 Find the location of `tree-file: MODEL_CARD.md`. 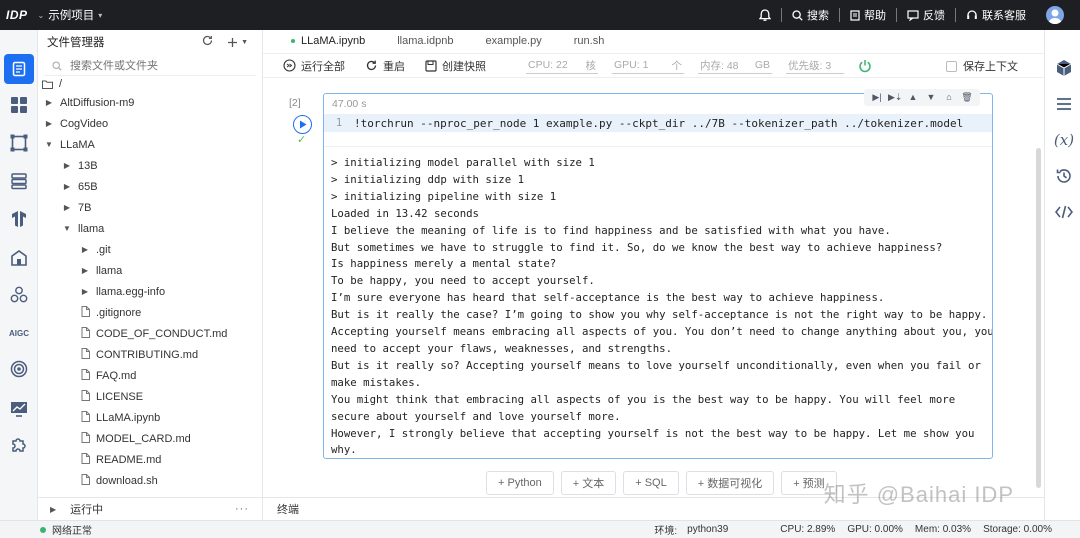

tree-file: MODEL_CARD.md is located at coordinates (150, 438).